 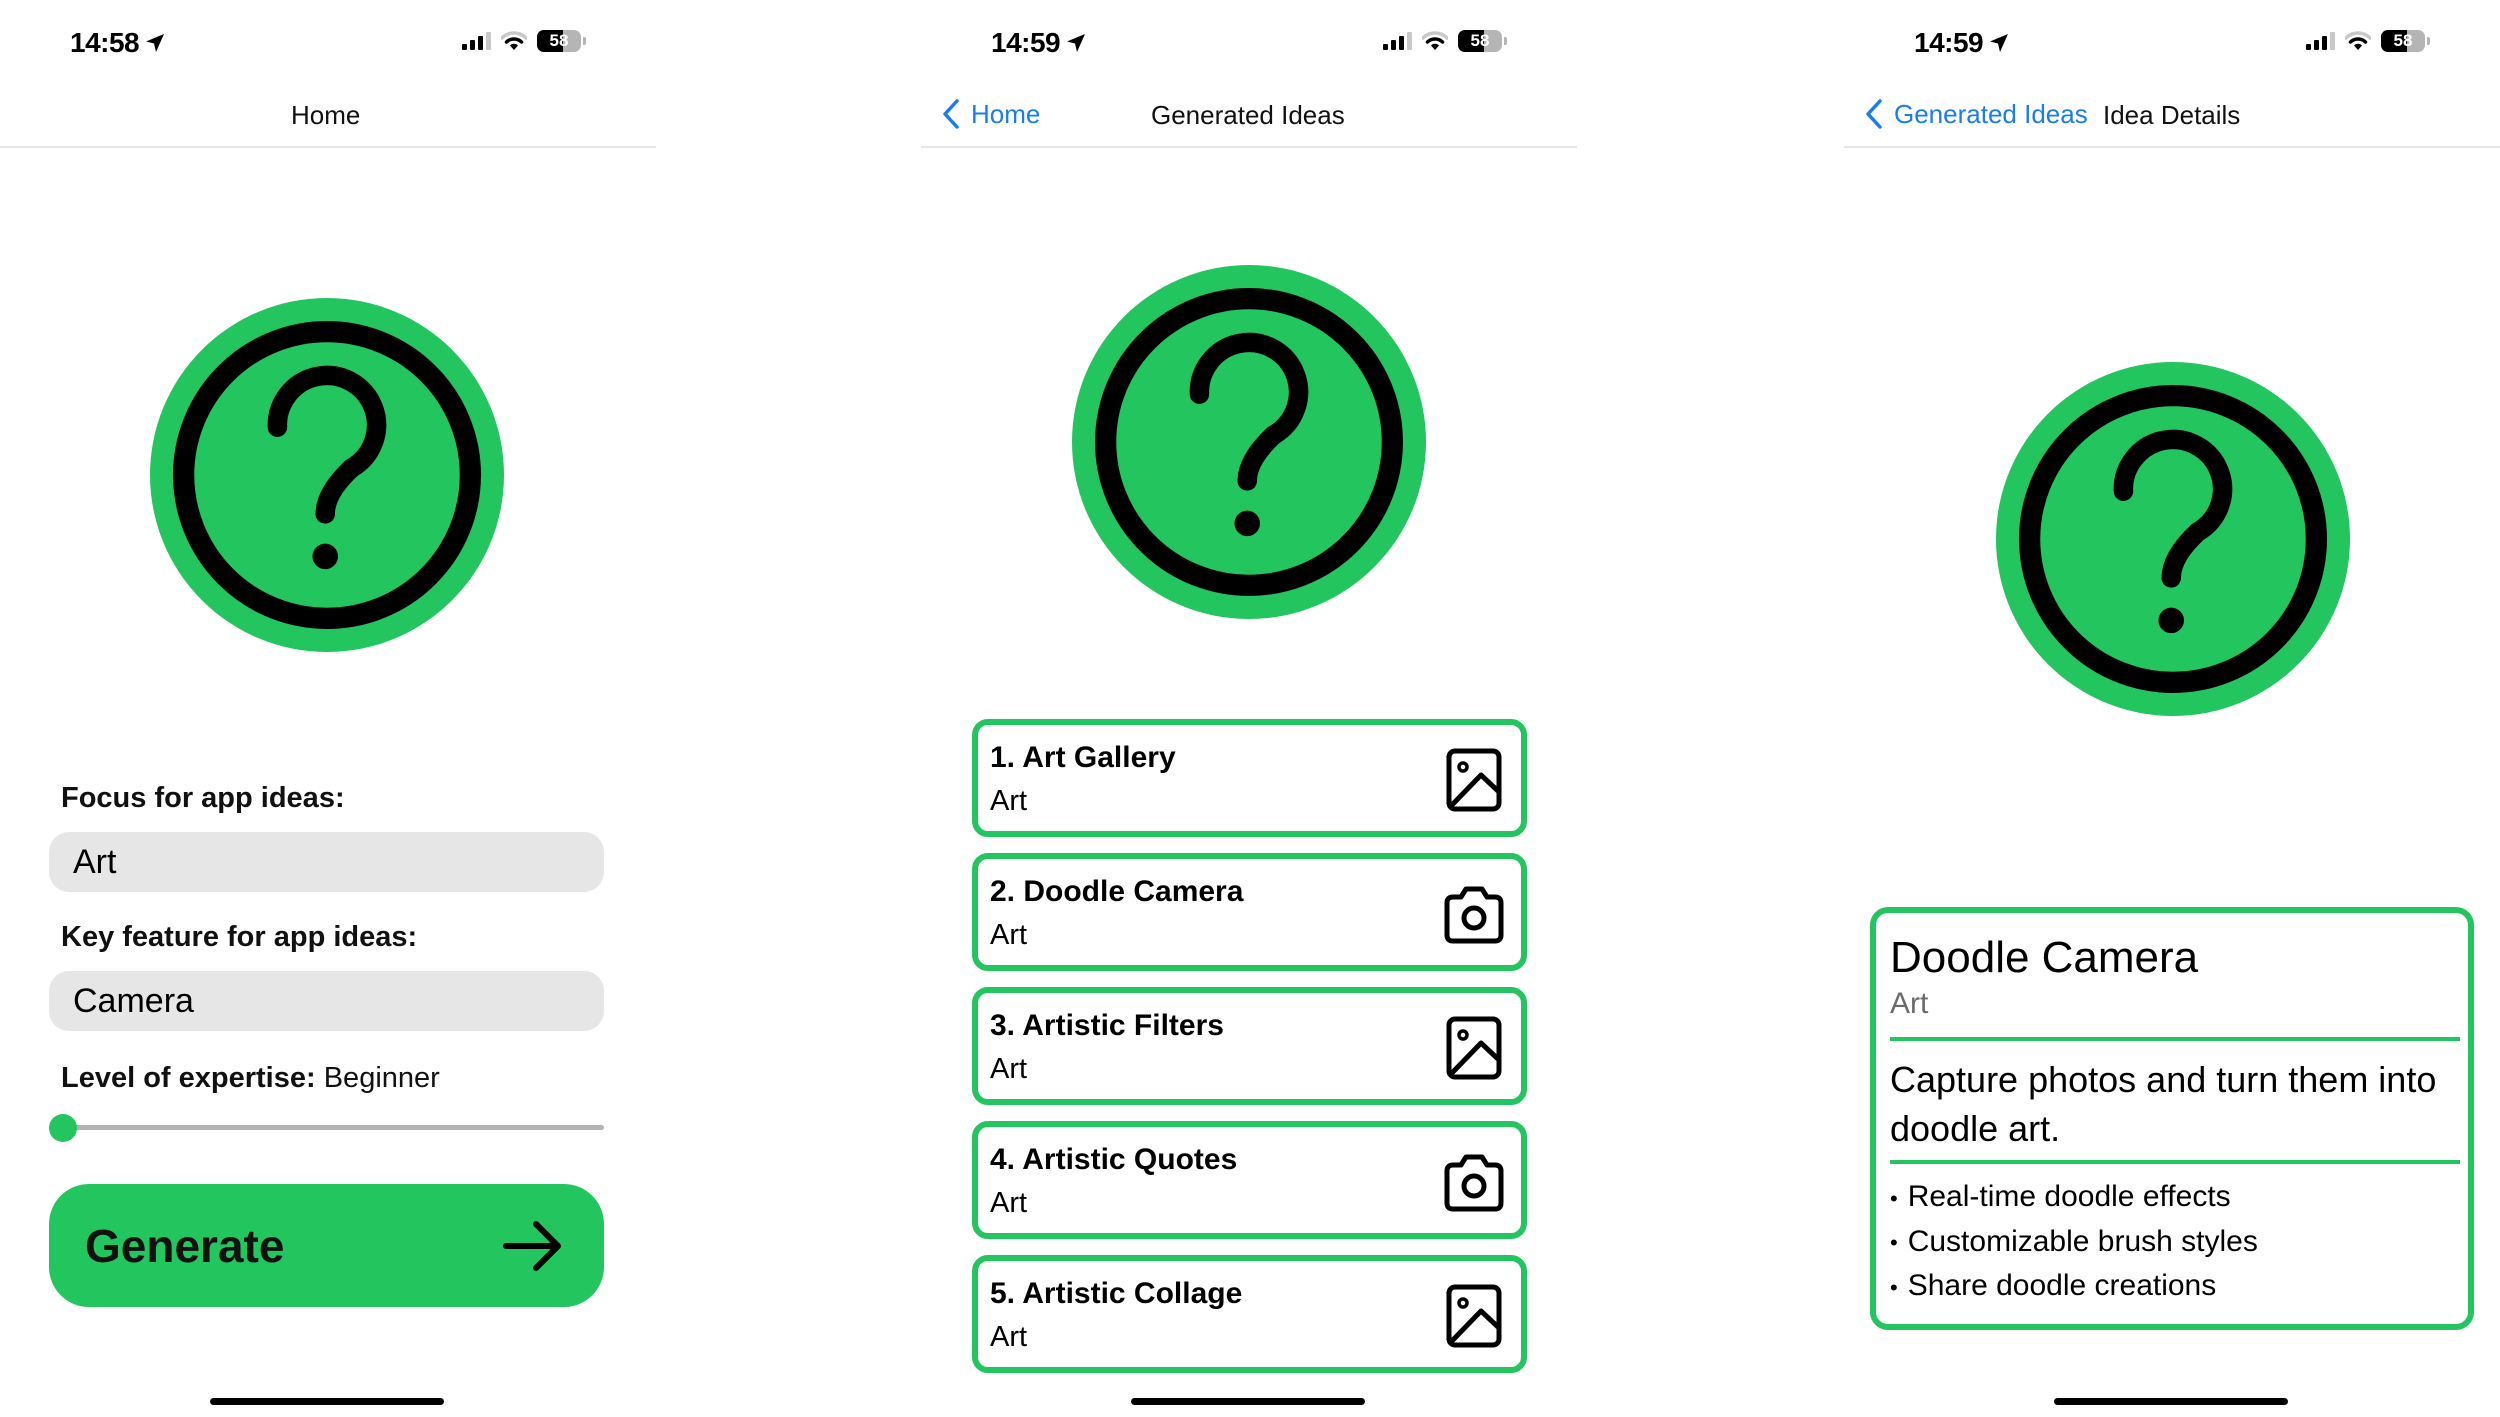 What do you see at coordinates (203, 798) in the screenshot?
I see `focus-label: Focus for app ideas:` at bounding box center [203, 798].